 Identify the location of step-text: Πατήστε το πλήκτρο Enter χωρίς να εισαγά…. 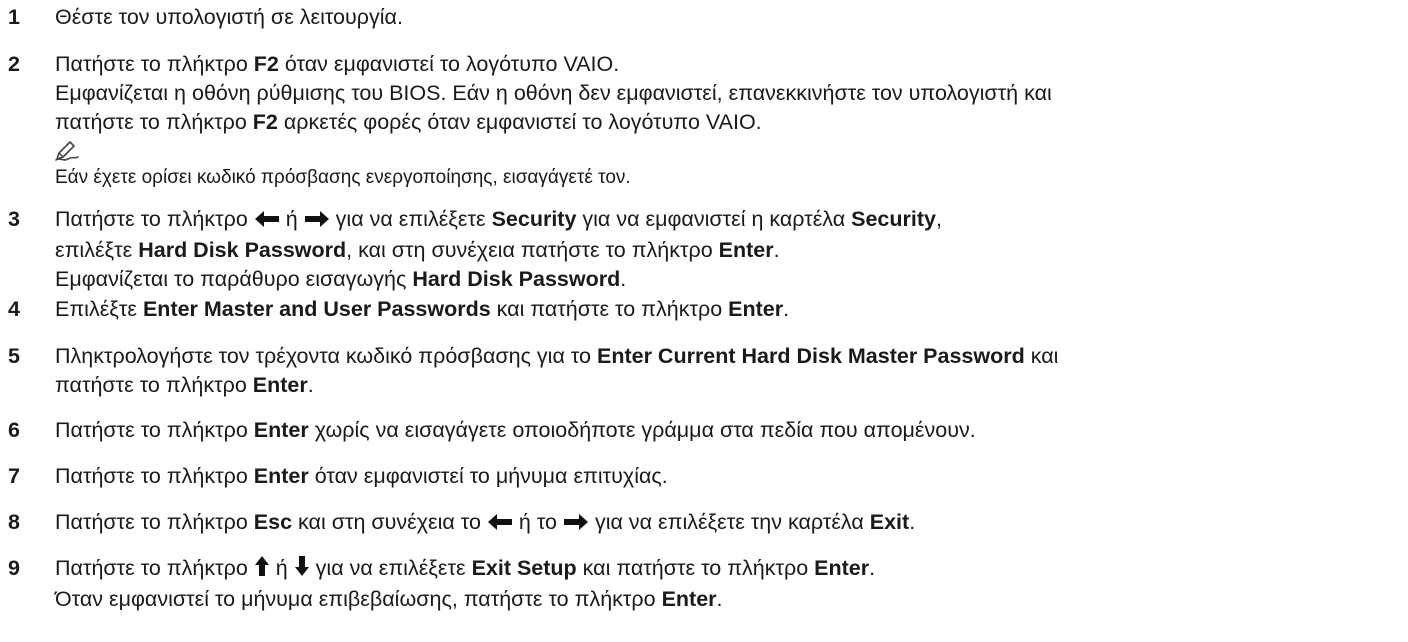
(727, 430).